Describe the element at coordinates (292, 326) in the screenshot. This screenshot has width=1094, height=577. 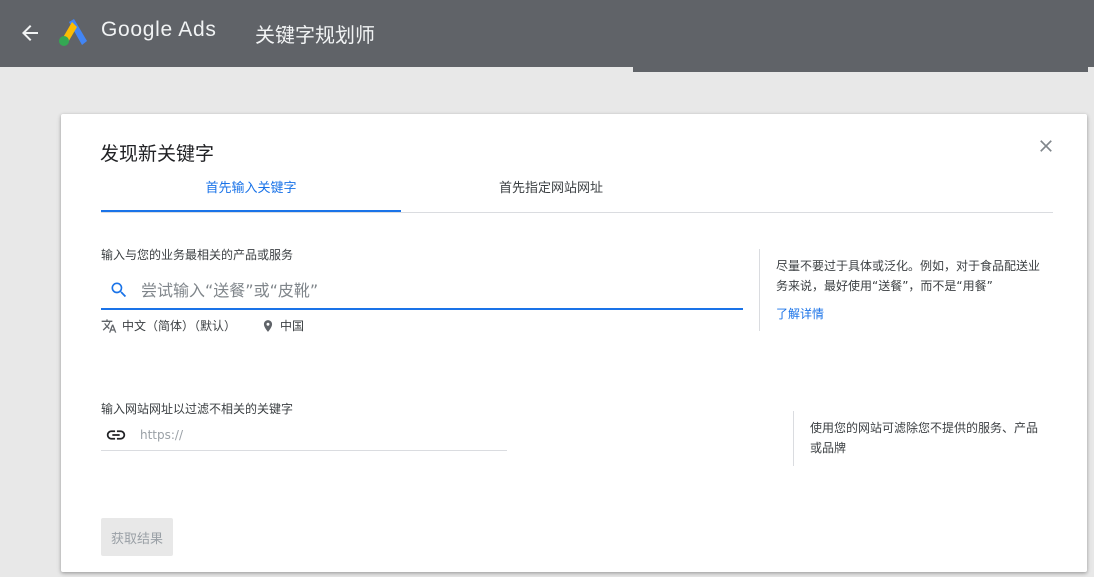
I see `location-label: 中国` at that location.